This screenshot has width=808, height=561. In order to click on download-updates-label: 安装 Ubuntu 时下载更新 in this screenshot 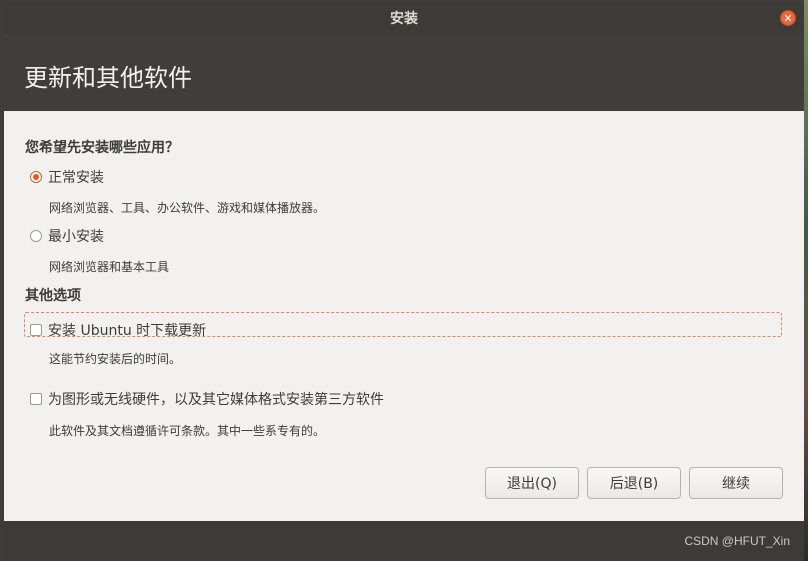, I will do `click(127, 331)`.